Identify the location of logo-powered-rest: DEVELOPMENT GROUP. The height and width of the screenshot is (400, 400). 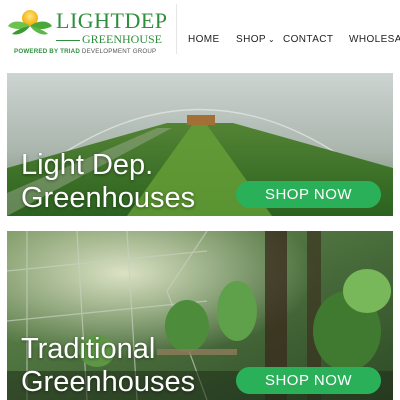
(119, 51).